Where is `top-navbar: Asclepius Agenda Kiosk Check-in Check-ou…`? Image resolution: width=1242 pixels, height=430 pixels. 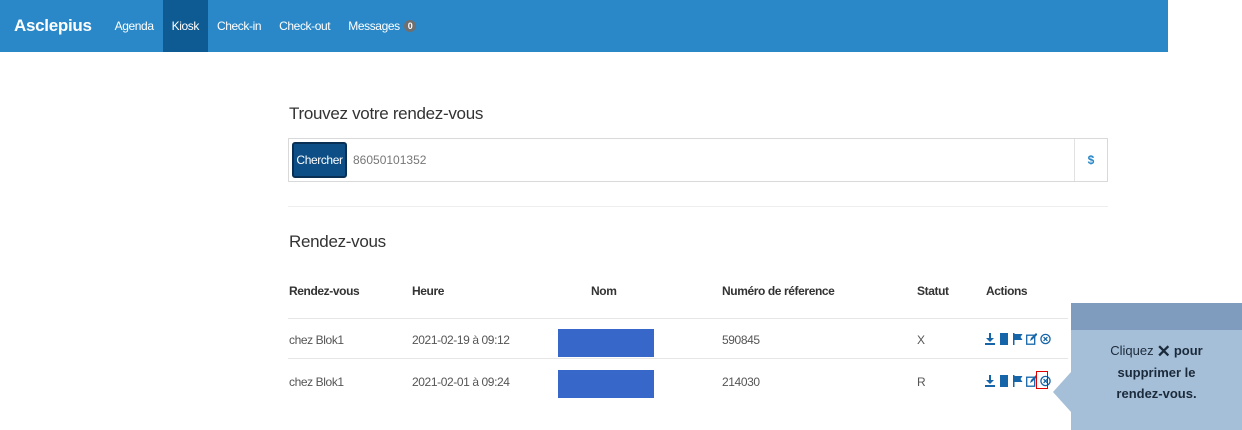 top-navbar: Asclepius Agenda Kiosk Check-in Check-ou… is located at coordinates (584, 26).